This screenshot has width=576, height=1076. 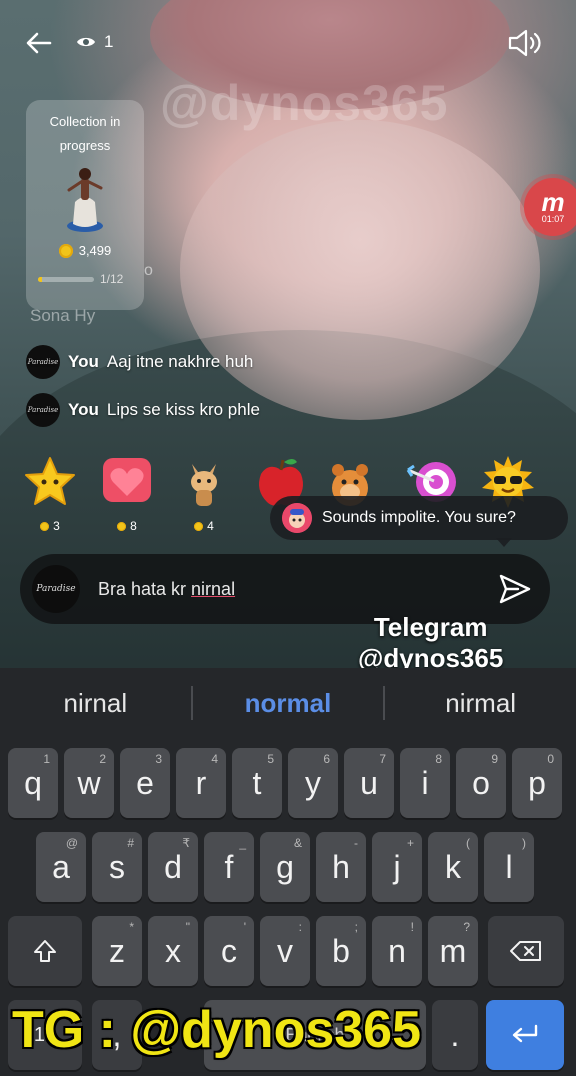 I want to click on suggestion-left: nirnal, so click(x=95, y=703).